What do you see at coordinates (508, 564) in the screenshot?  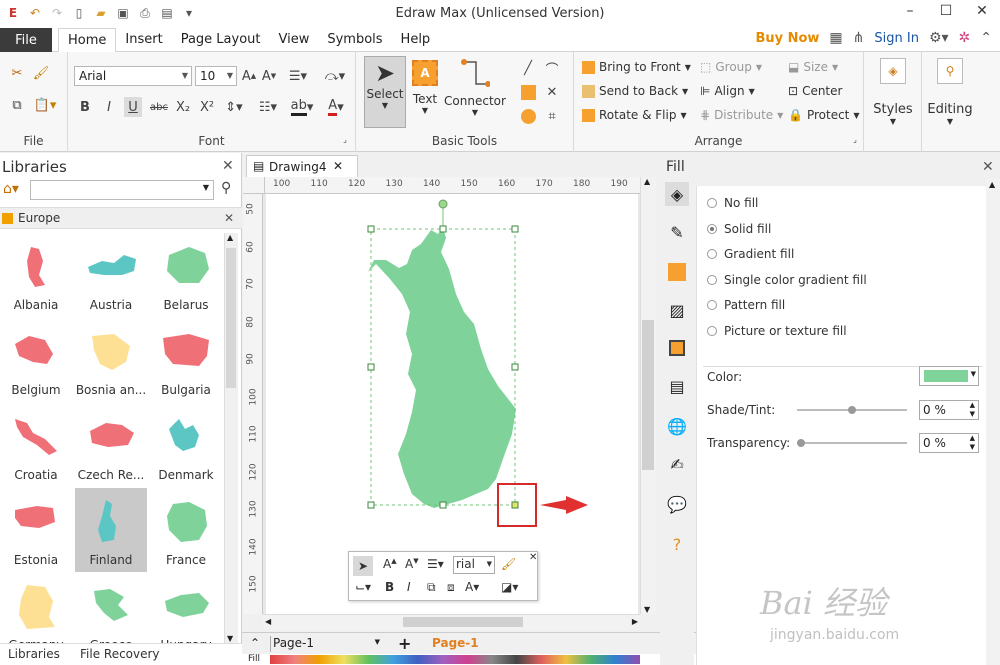 I see `mini-format-painter-icon: 🖌` at bounding box center [508, 564].